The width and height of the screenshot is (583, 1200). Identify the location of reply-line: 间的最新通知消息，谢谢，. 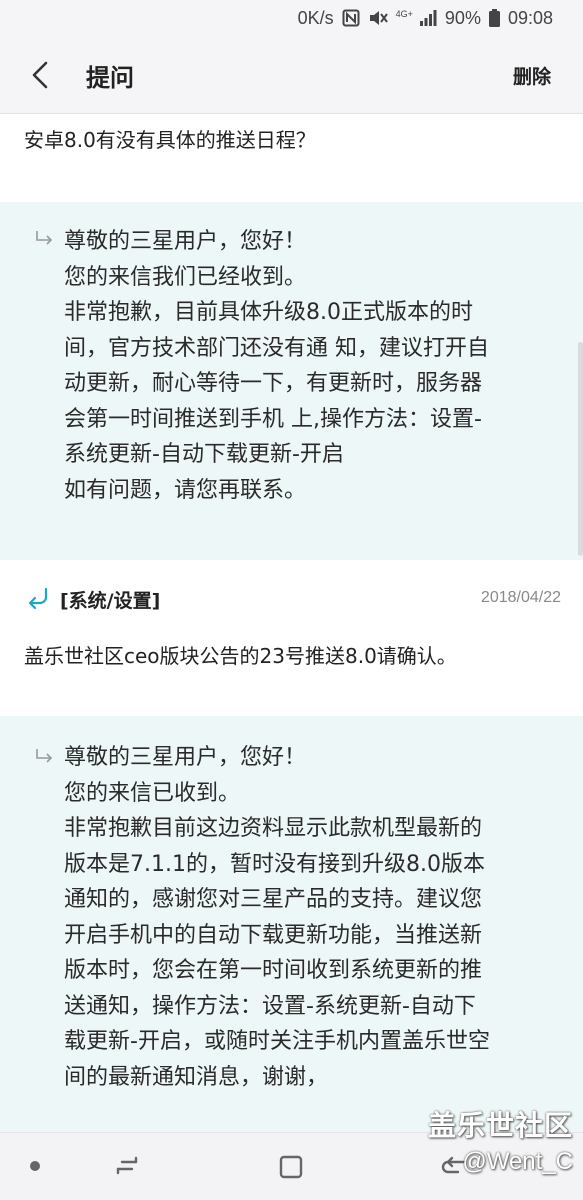
(196, 1077).